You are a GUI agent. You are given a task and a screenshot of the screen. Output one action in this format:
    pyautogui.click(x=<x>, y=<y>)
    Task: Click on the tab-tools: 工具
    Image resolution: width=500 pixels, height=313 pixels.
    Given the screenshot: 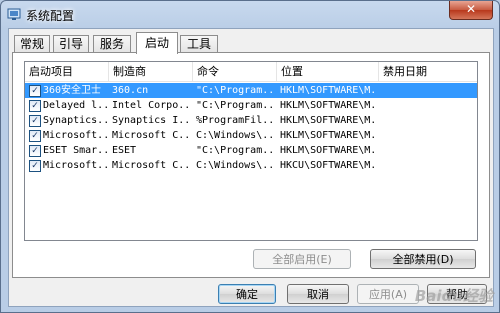 What is the action you would take?
    pyautogui.click(x=199, y=44)
    